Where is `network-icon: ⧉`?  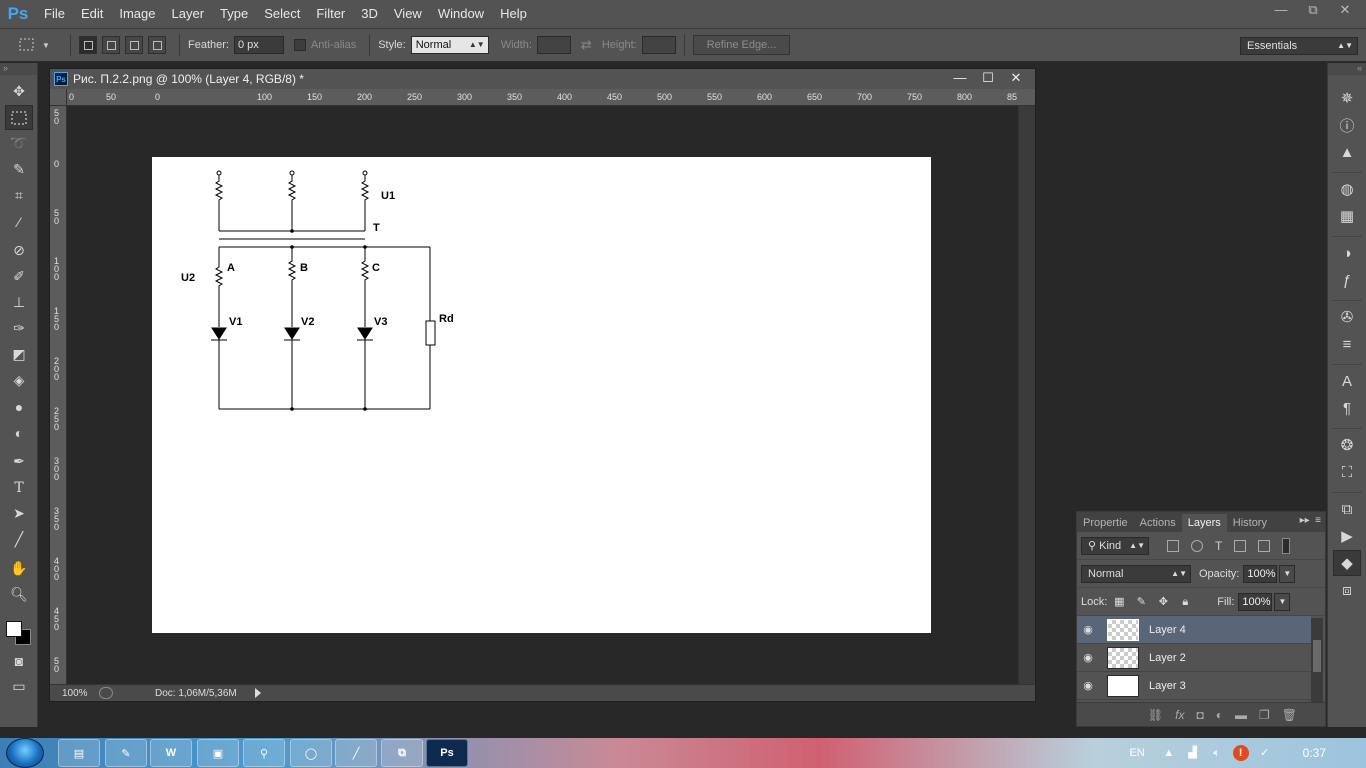
network-icon: ⧉ is located at coordinates (402, 753).